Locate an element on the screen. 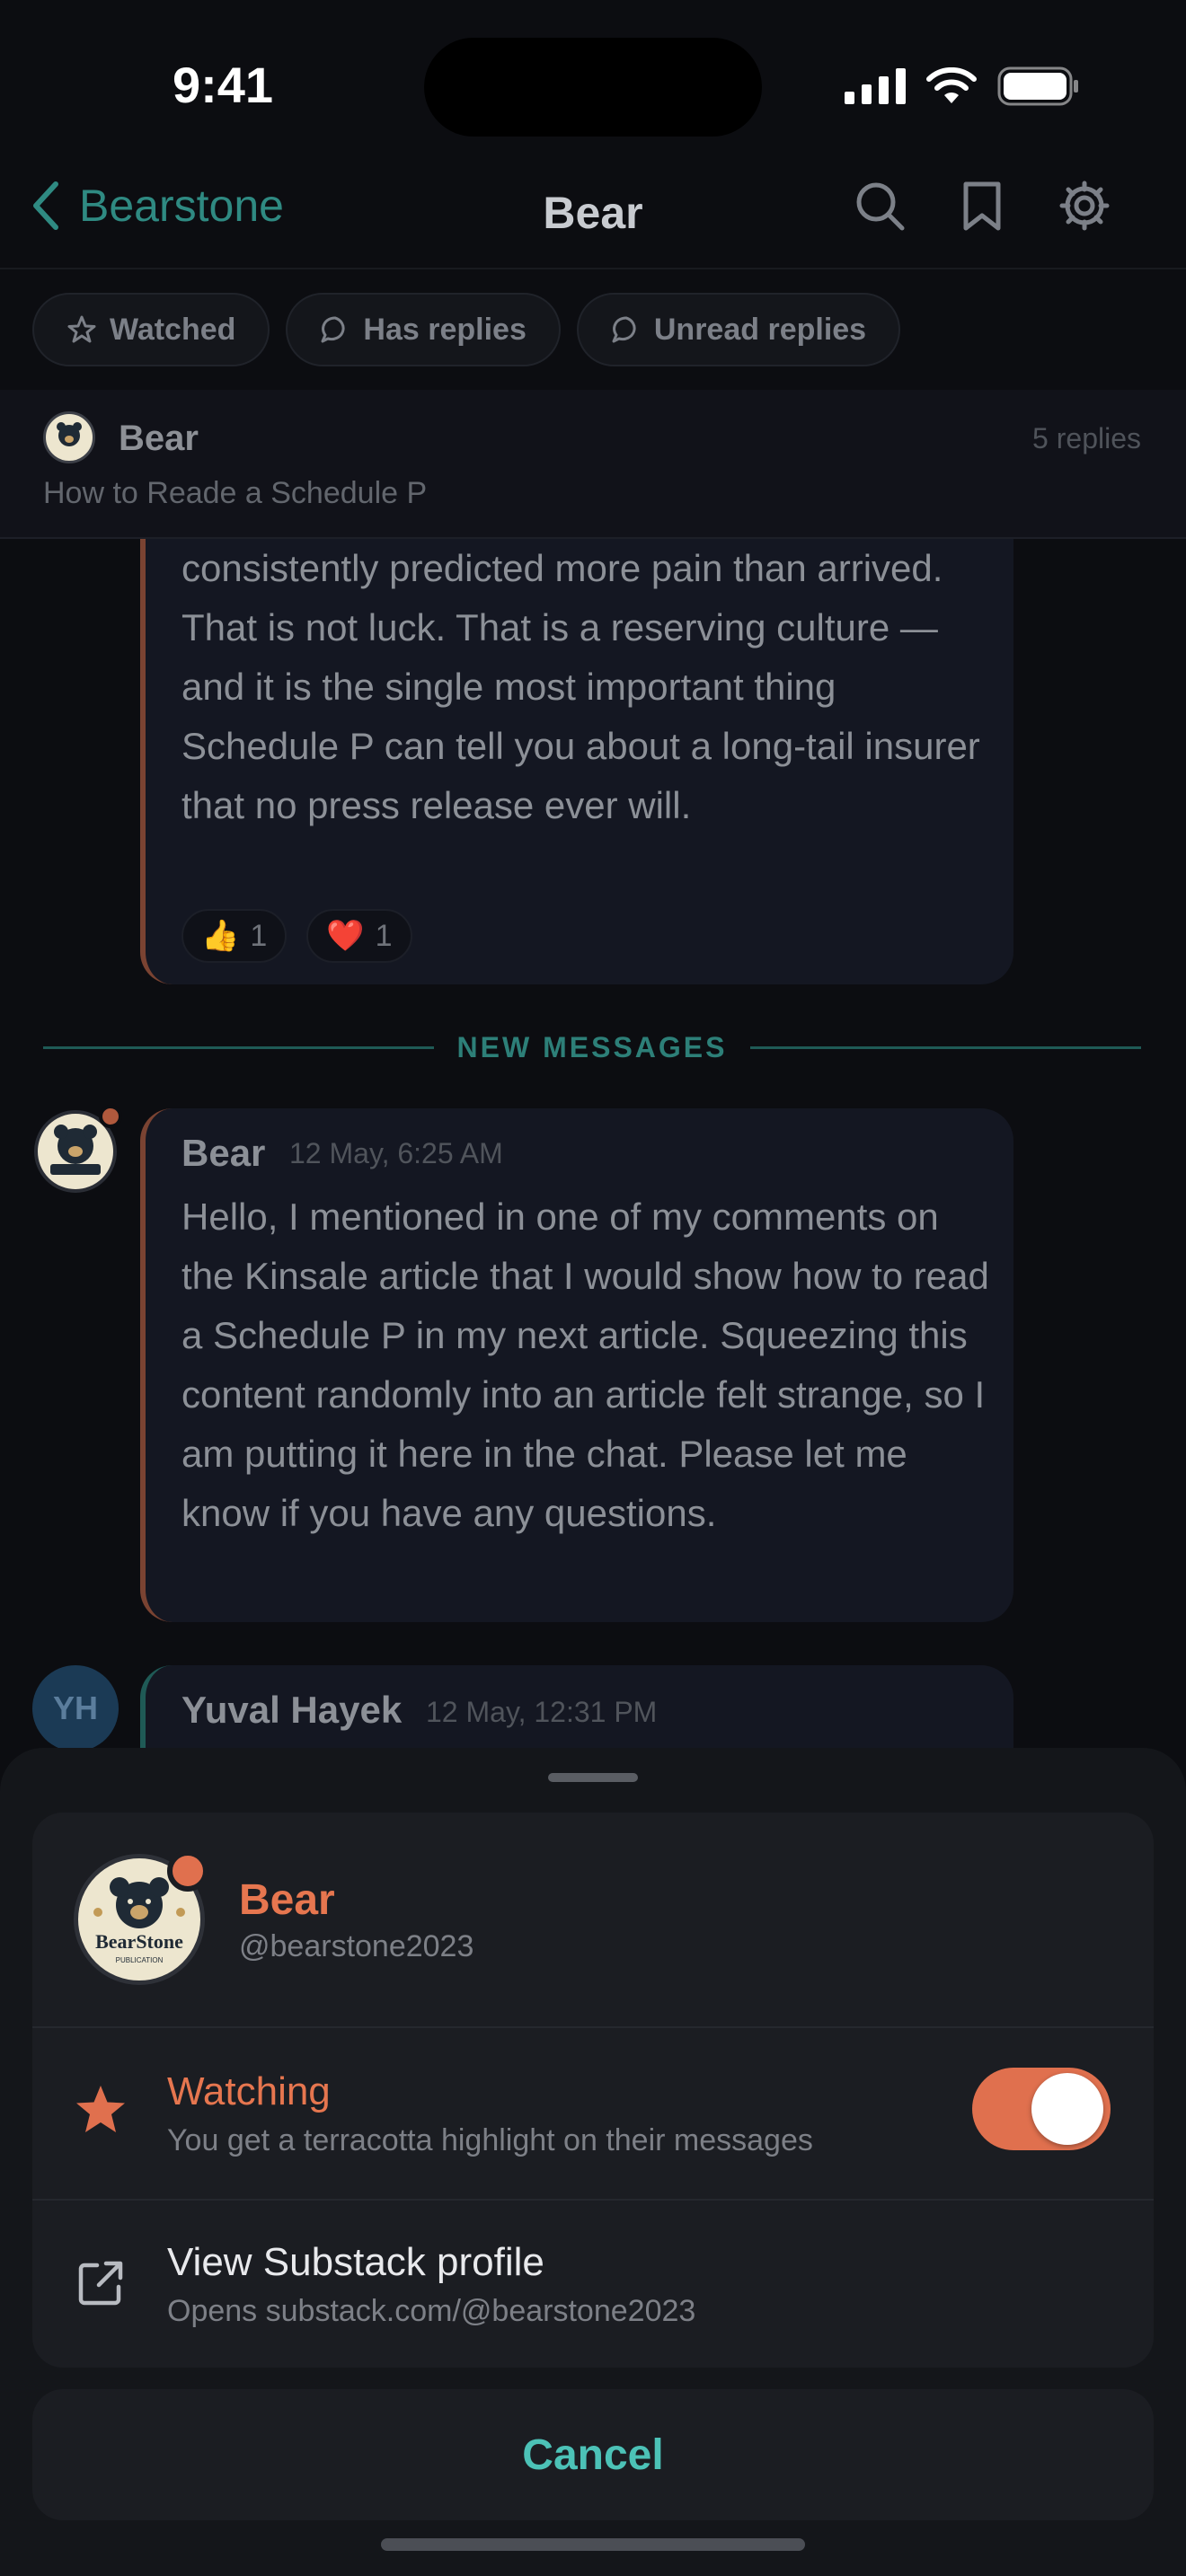 The image size is (1186, 2576). home-indicator is located at coordinates (593, 2544).